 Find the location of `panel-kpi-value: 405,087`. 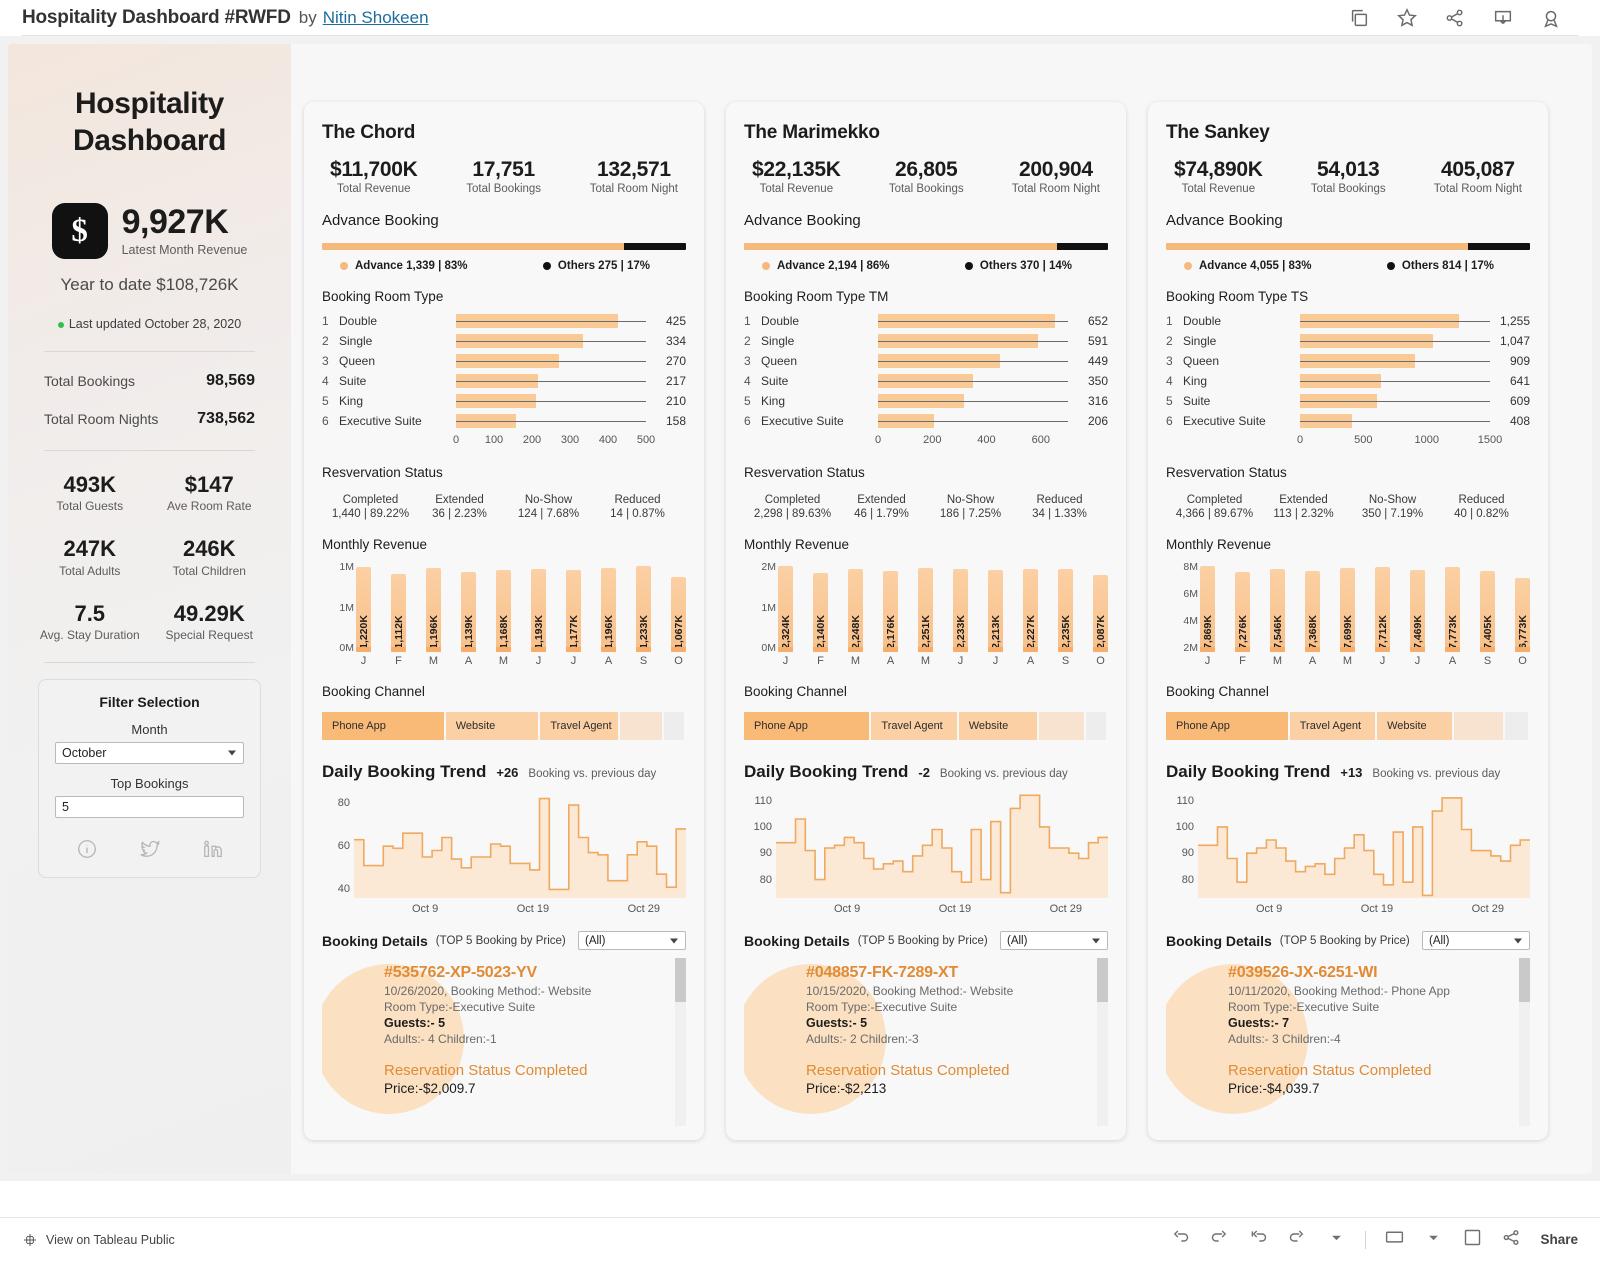

panel-kpi-value: 405,087 is located at coordinates (1477, 169).